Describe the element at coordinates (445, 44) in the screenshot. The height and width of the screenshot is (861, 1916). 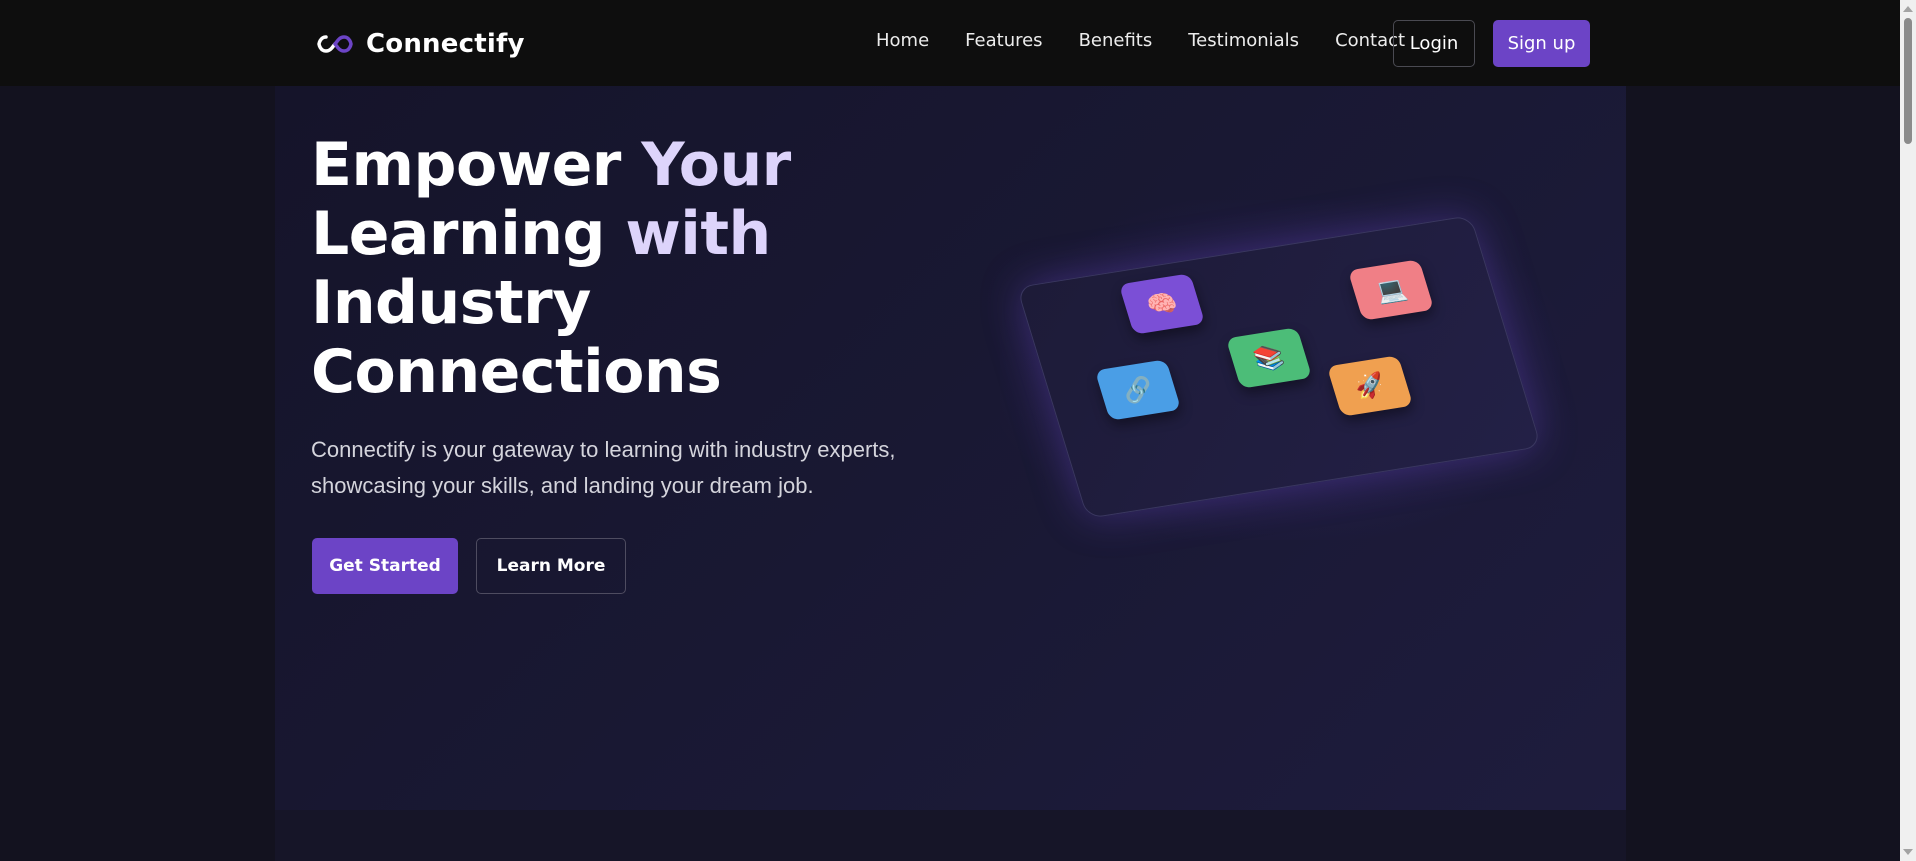
I see `brand-name: Connectify` at that location.